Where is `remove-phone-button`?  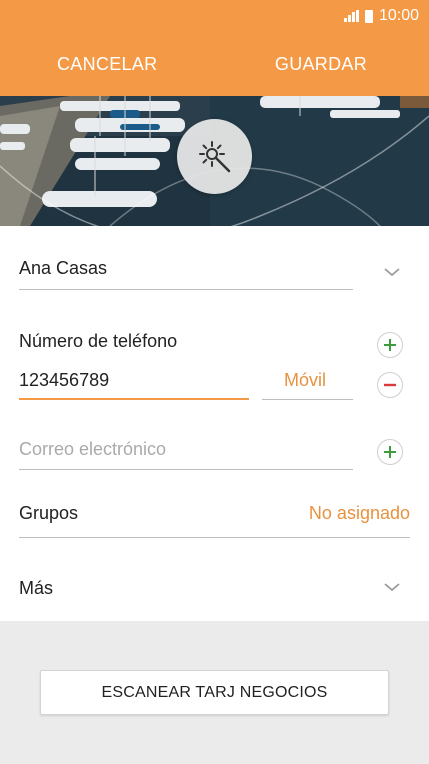 remove-phone-button is located at coordinates (390, 385).